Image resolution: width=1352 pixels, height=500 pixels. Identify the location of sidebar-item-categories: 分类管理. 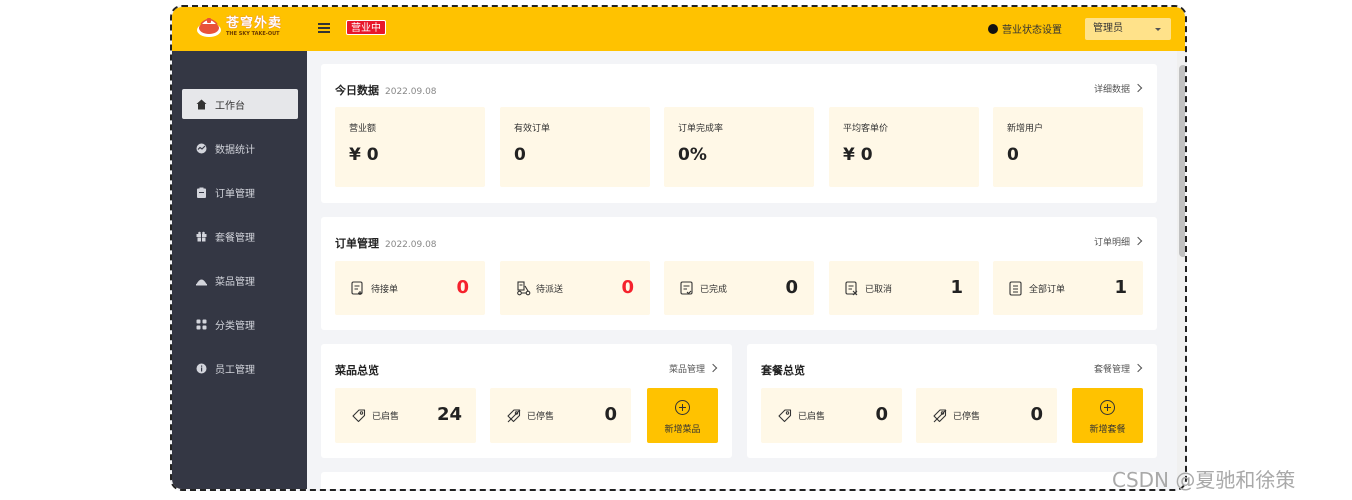
(240, 324).